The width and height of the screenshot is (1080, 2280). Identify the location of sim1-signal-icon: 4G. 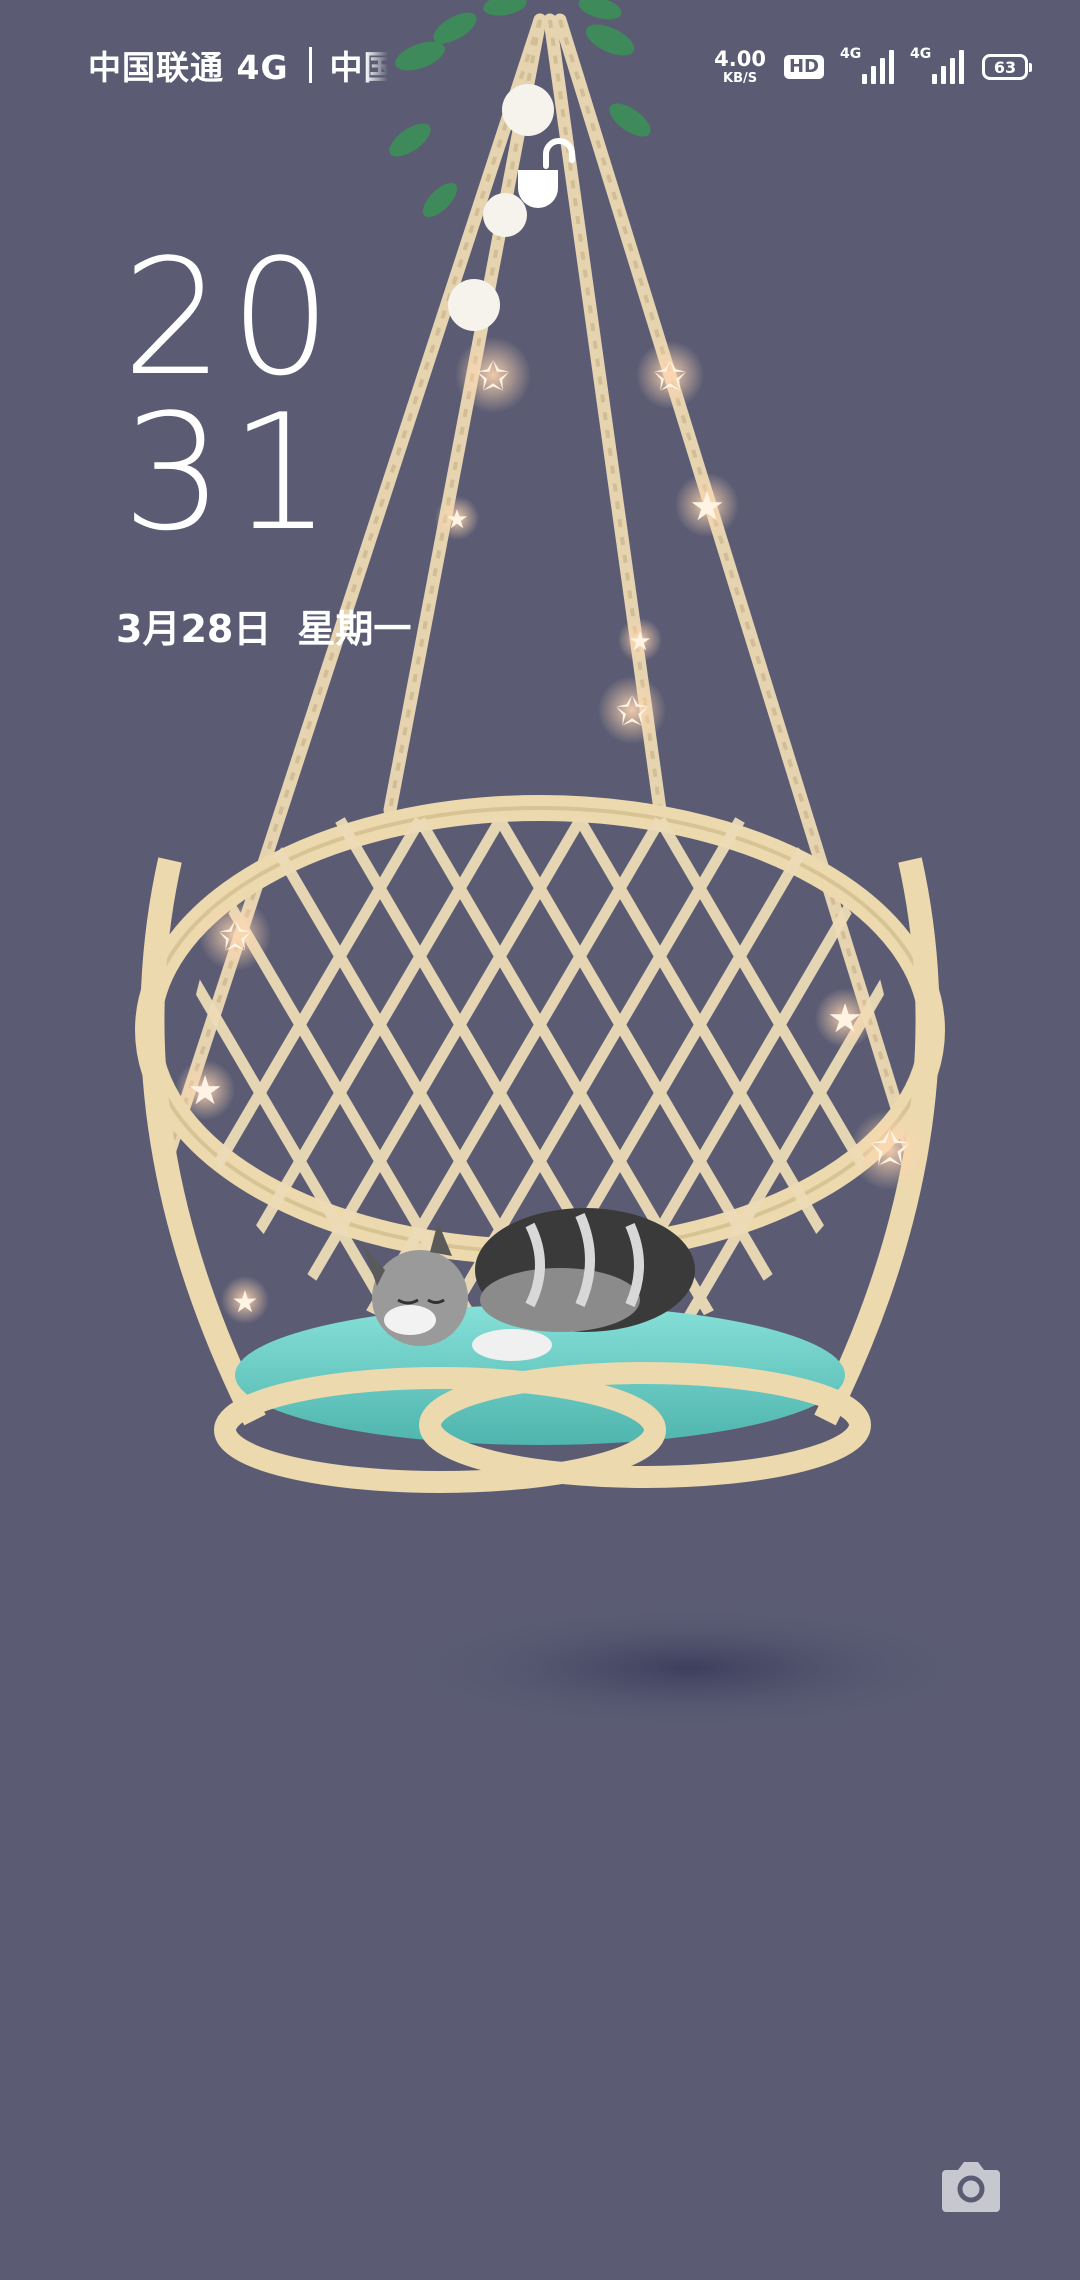
(867, 65).